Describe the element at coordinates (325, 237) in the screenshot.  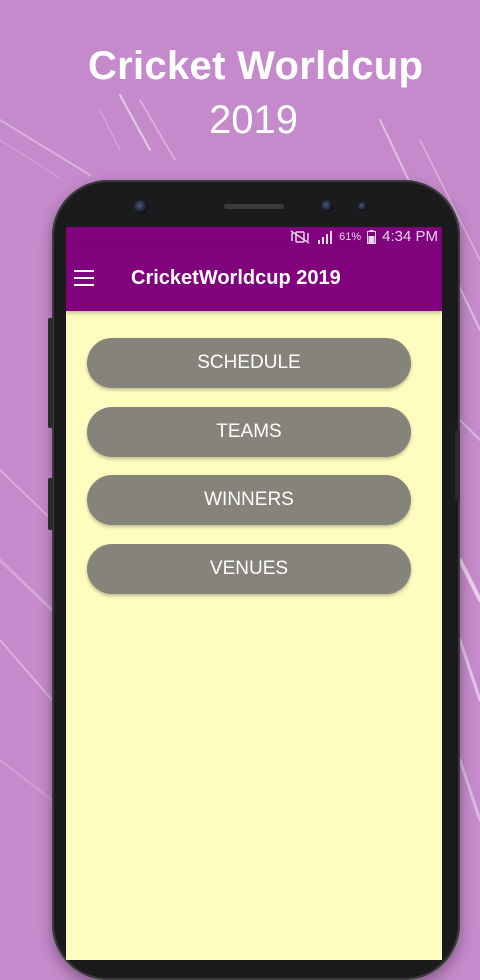
I see `signal-strength-icon` at that location.